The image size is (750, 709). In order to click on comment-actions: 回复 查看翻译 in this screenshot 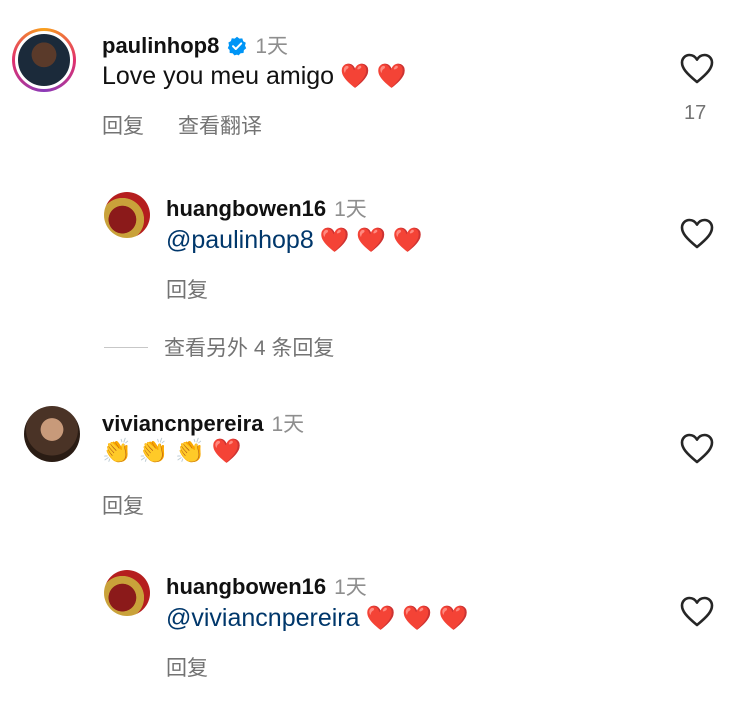, I will do `click(182, 125)`.